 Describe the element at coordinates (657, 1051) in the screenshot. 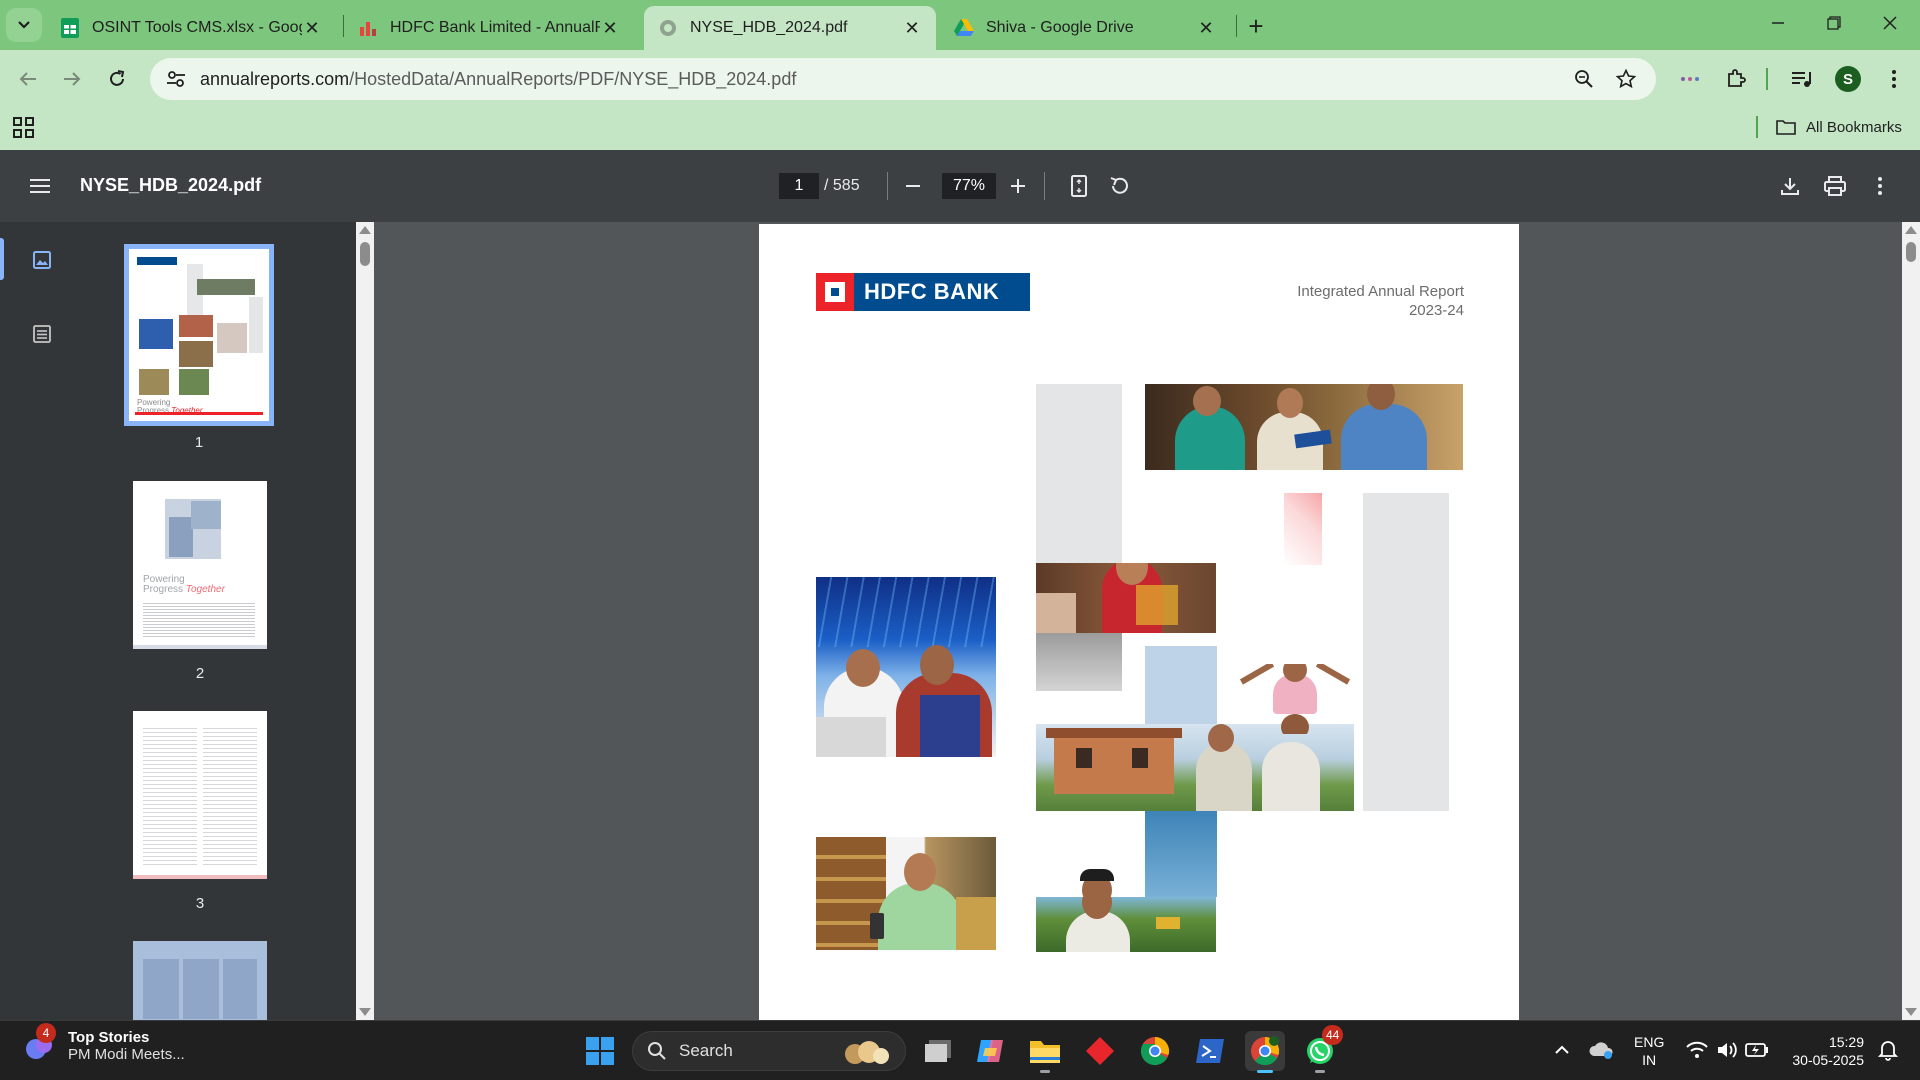

I see `search-icon` at that location.